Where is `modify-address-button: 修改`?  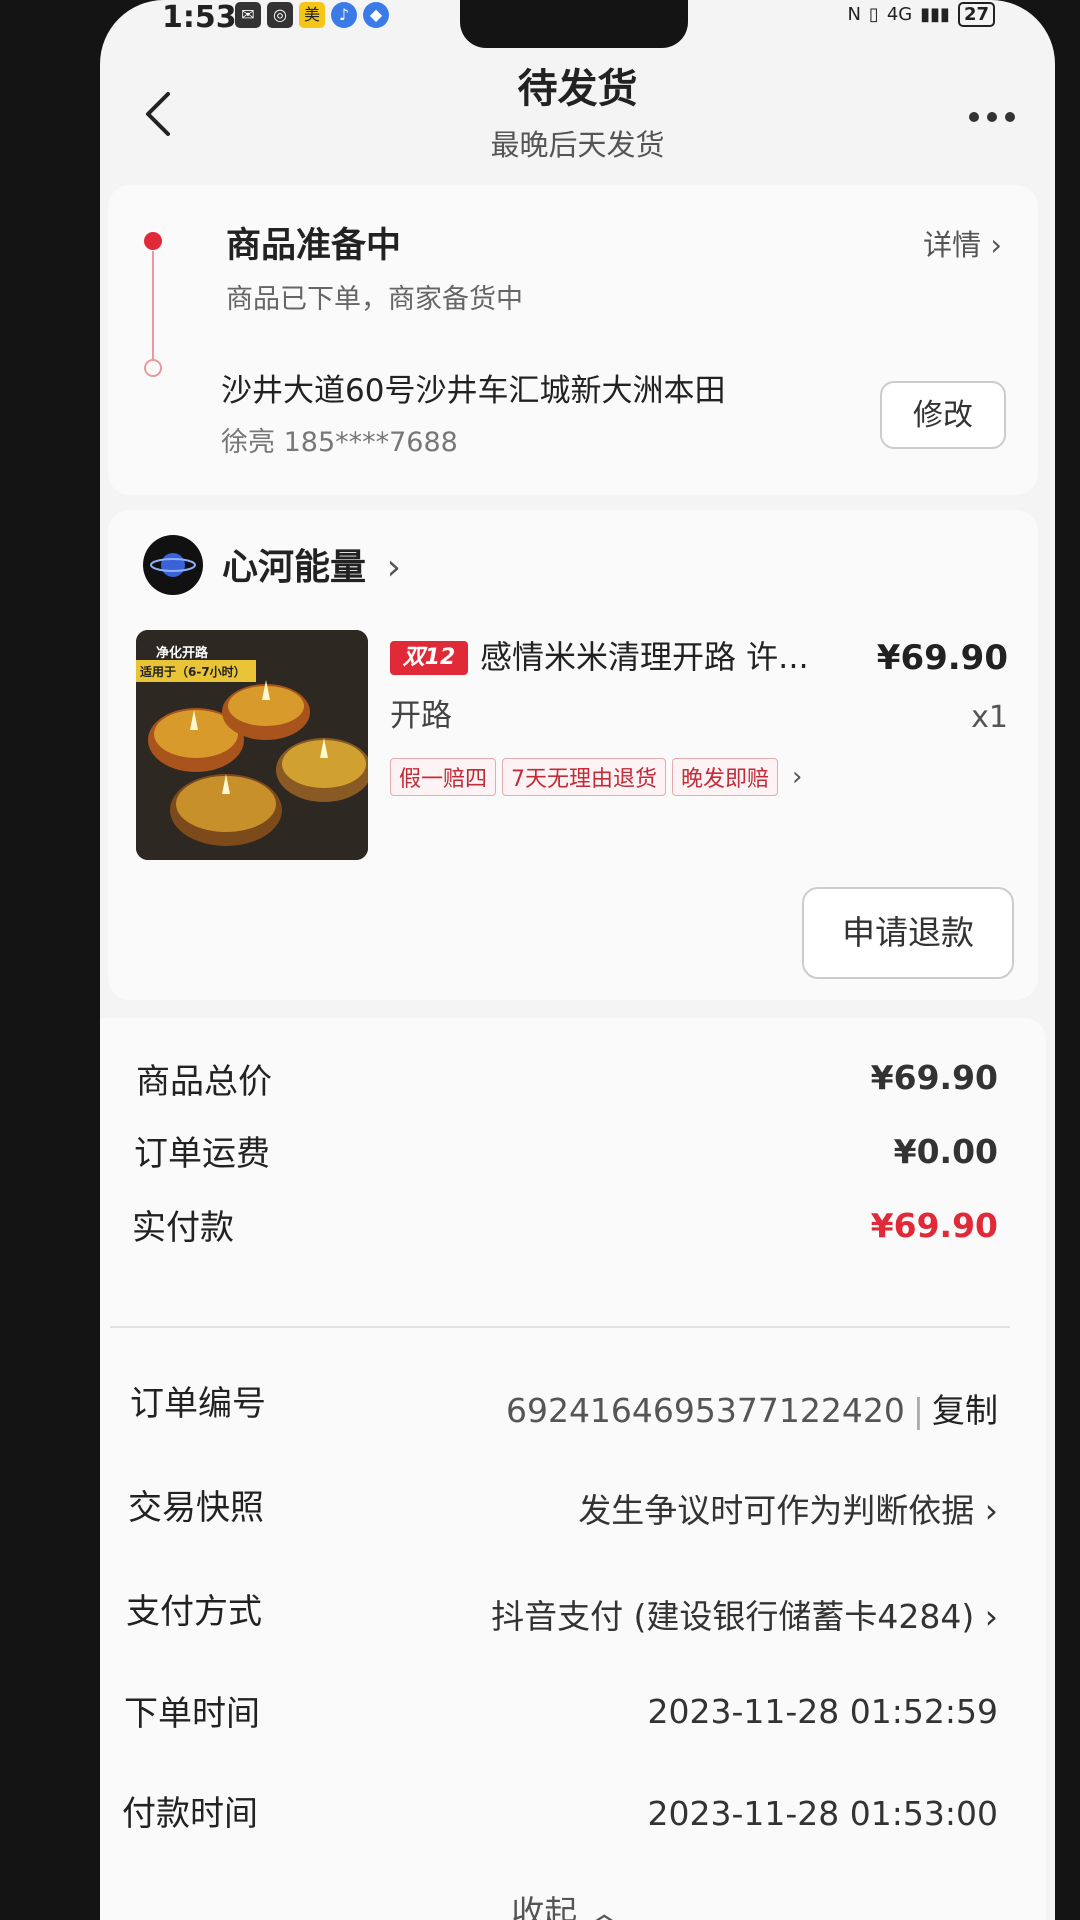 modify-address-button: 修改 is located at coordinates (943, 415).